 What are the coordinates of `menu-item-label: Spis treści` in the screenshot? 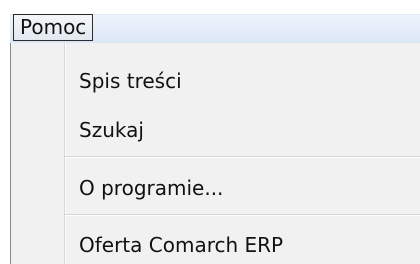 It's located at (130, 81).